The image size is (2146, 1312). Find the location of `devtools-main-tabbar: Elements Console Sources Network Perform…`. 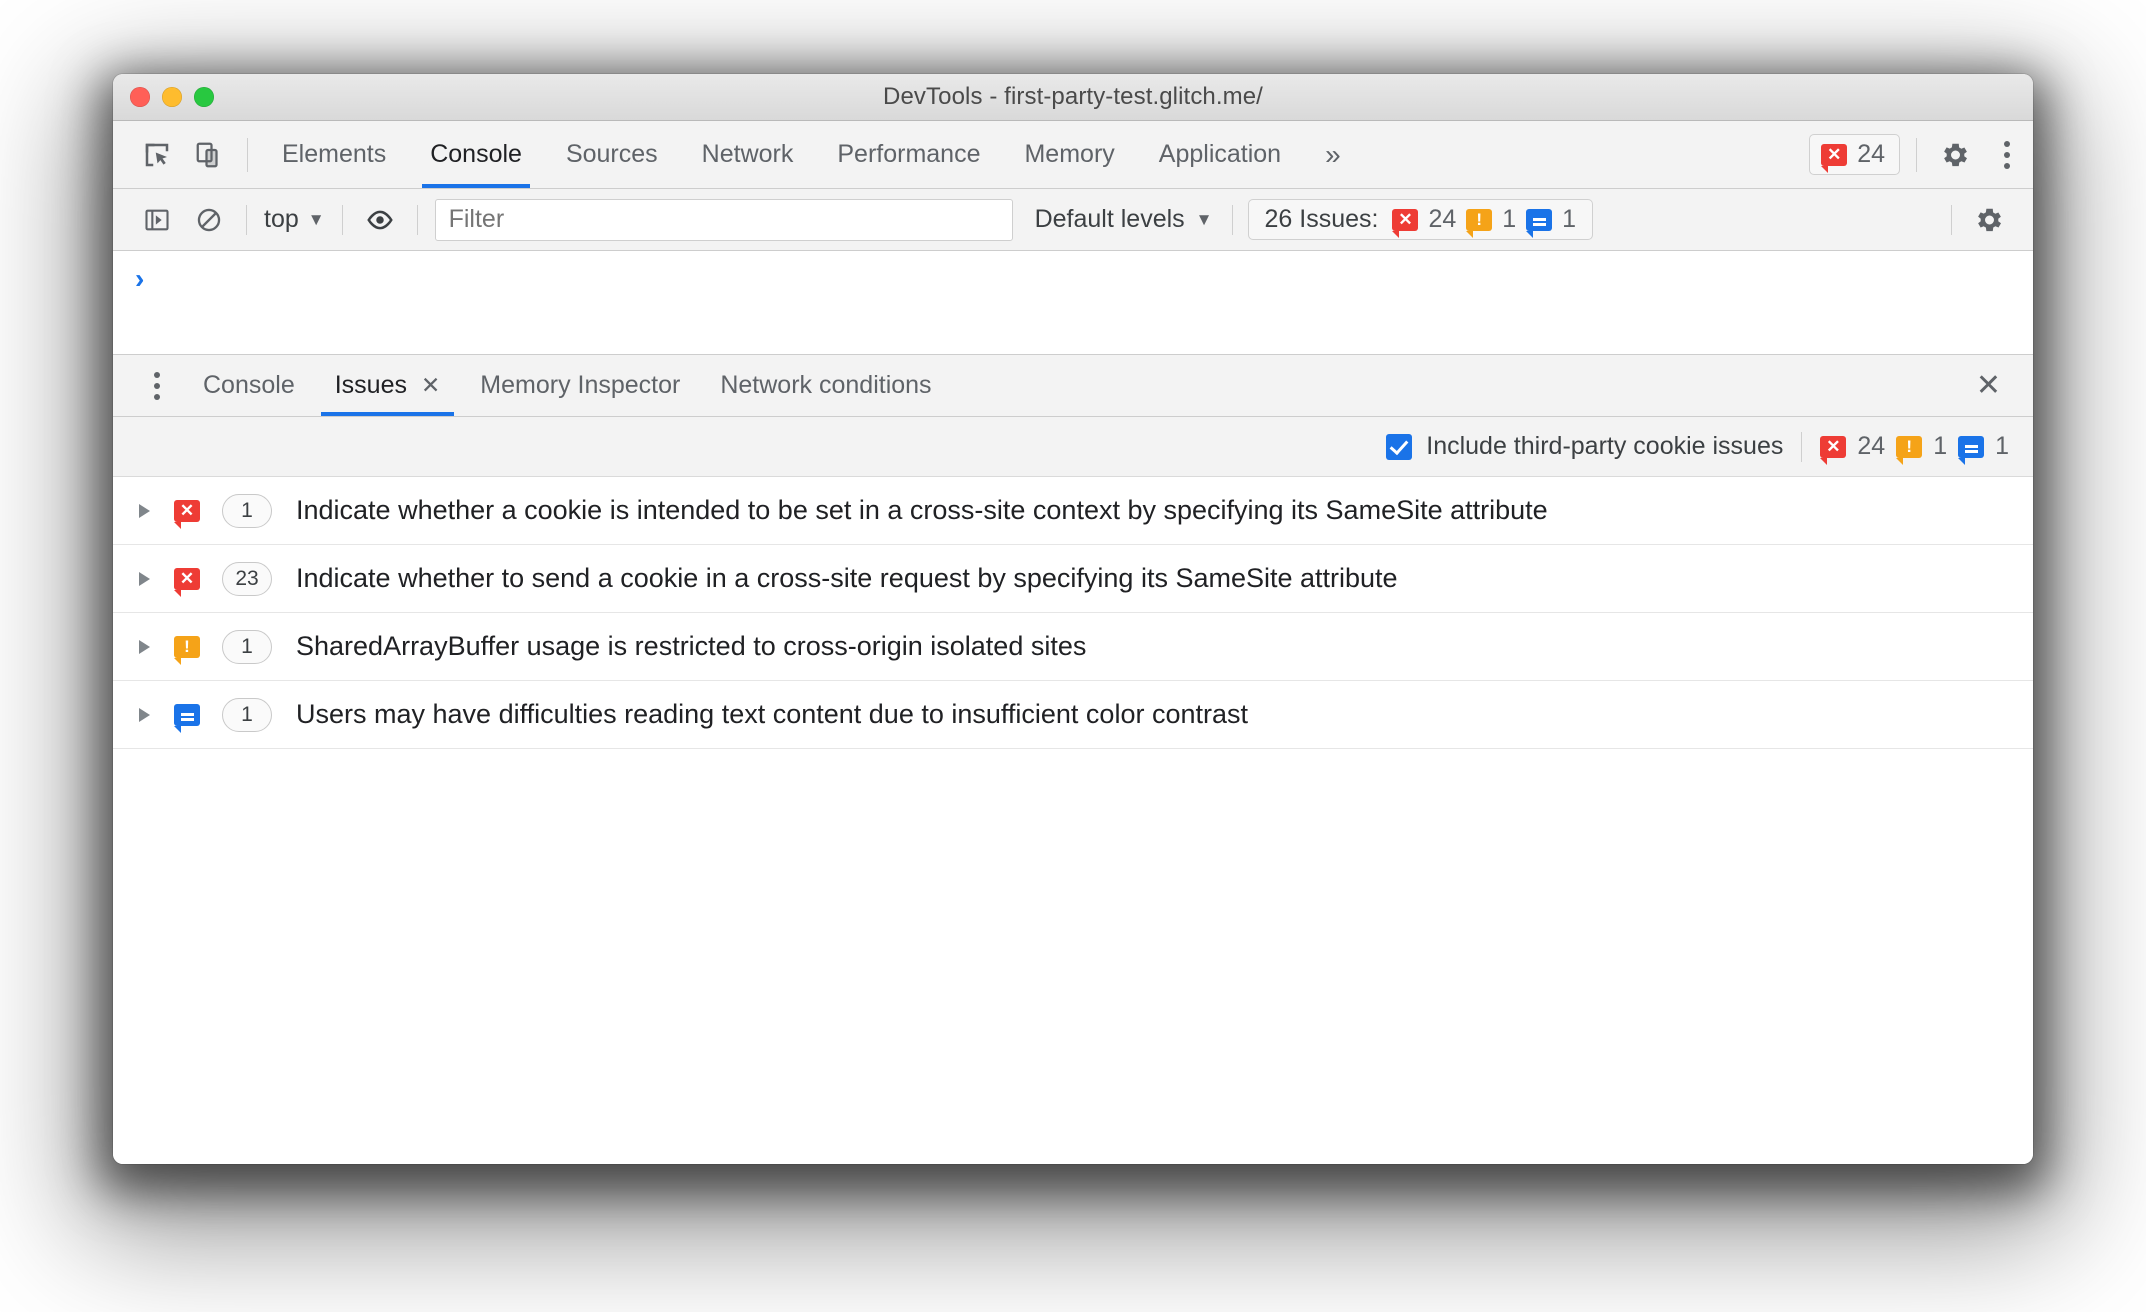

devtools-main-tabbar: Elements Console Sources Network Perform… is located at coordinates (1073, 155).